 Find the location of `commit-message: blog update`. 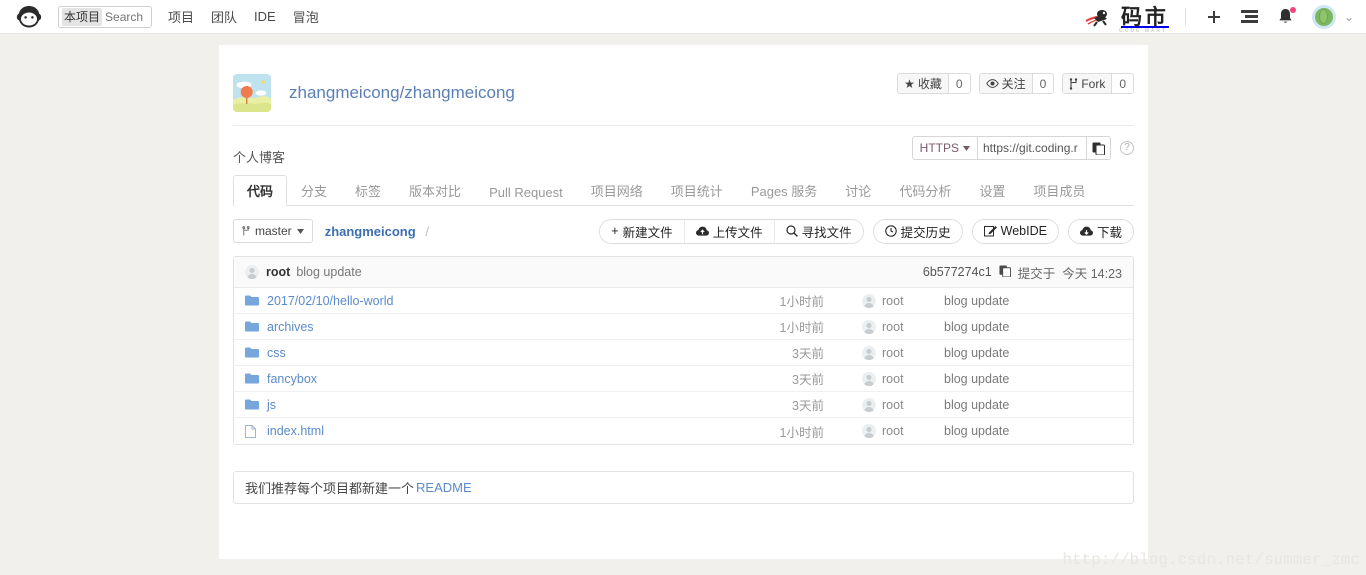

commit-message: blog update is located at coordinates (329, 272).